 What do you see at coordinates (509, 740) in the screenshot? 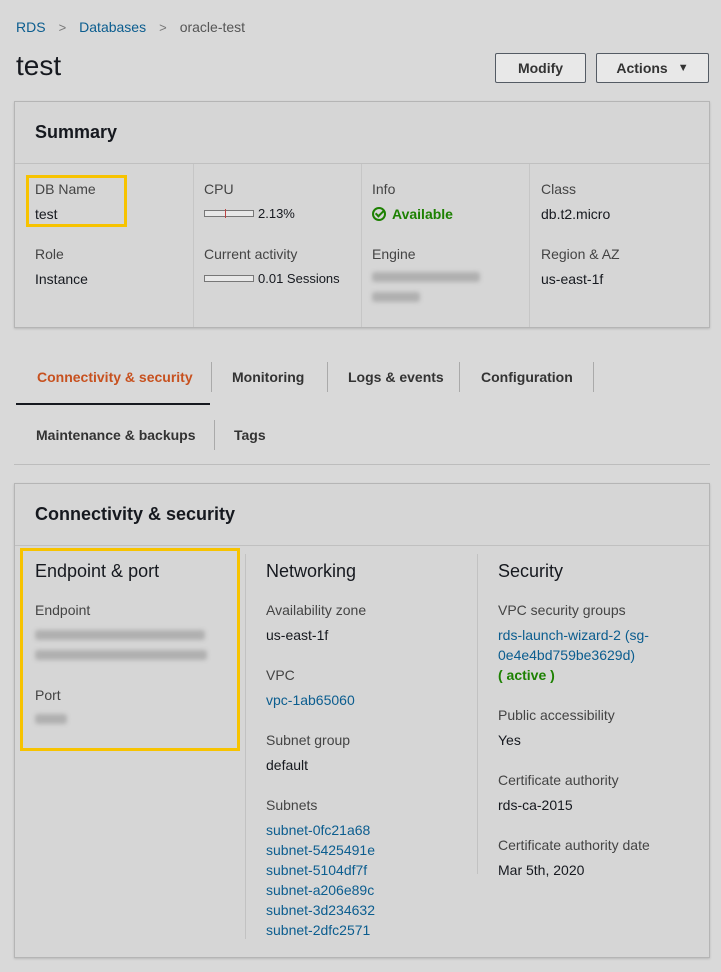
I see `public-access-value: Yes` at bounding box center [509, 740].